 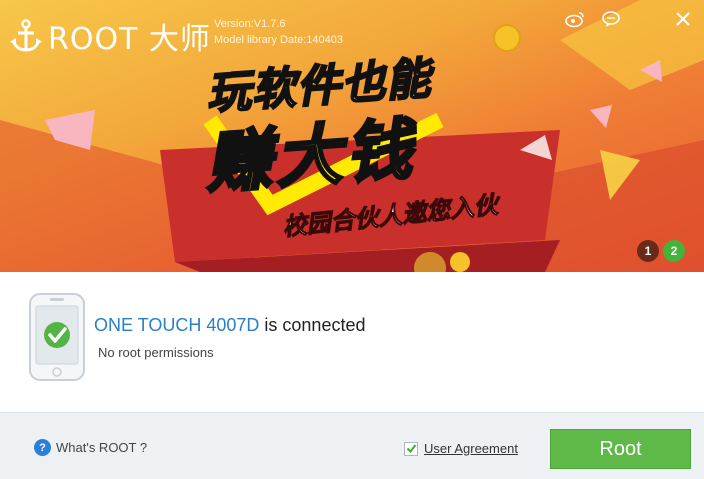 I want to click on weibo-button, so click(x=575, y=19).